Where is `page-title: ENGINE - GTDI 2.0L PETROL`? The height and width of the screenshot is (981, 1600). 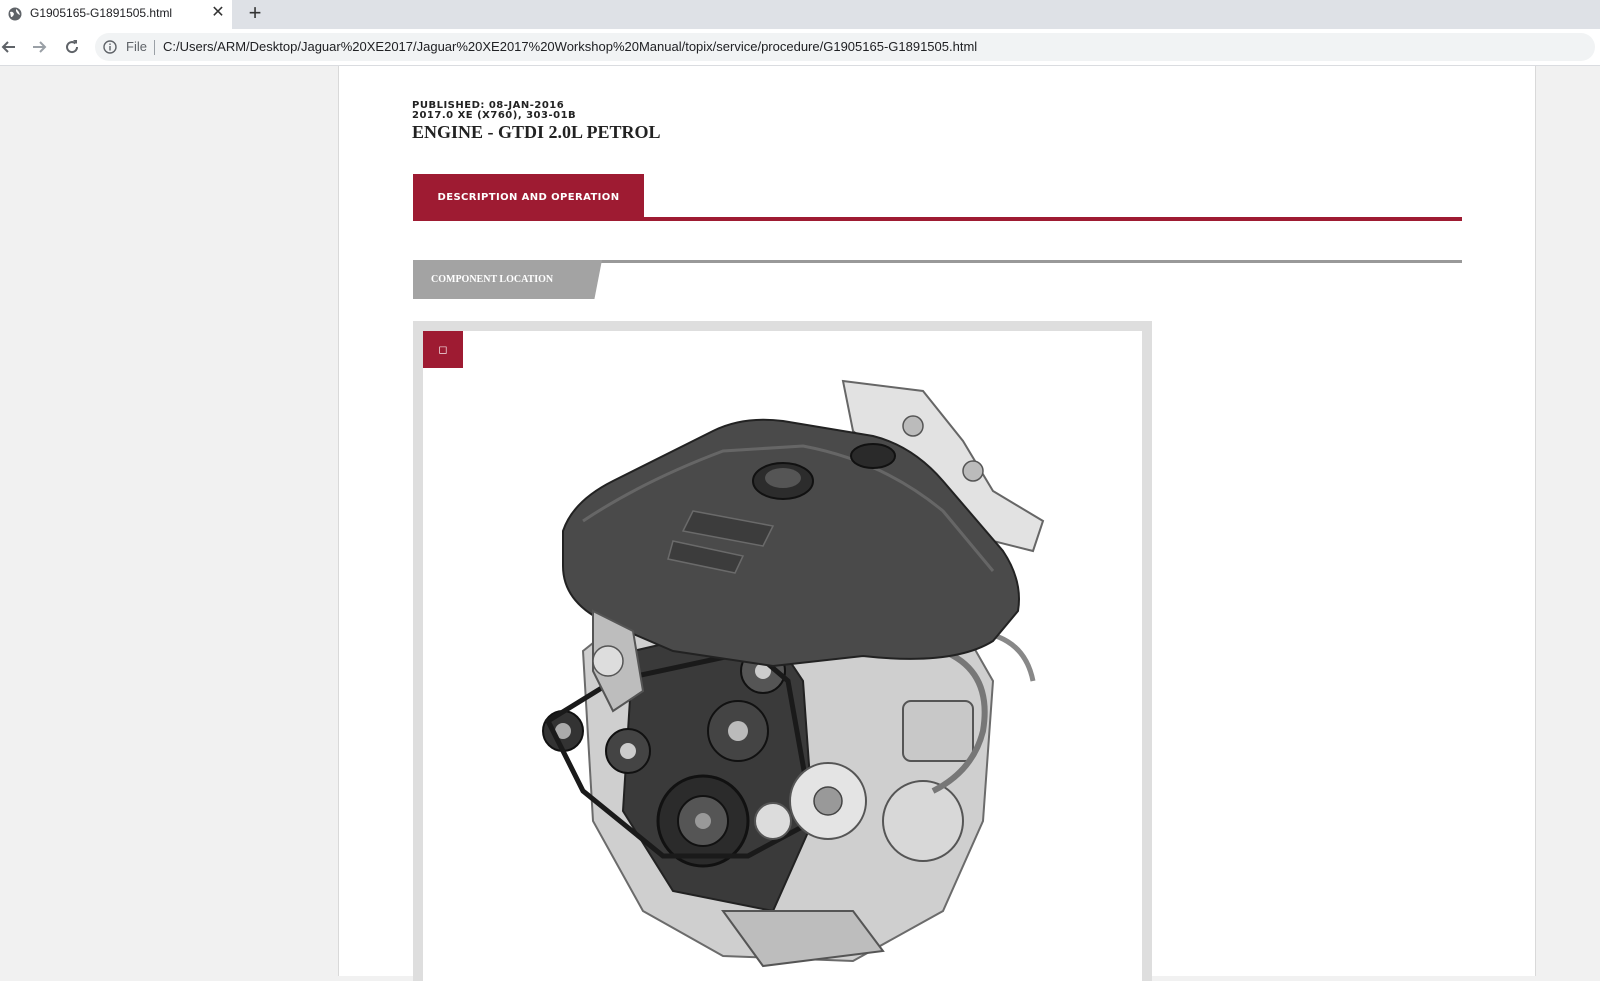
page-title: ENGINE - GTDI 2.0L PETROL is located at coordinates (536, 132).